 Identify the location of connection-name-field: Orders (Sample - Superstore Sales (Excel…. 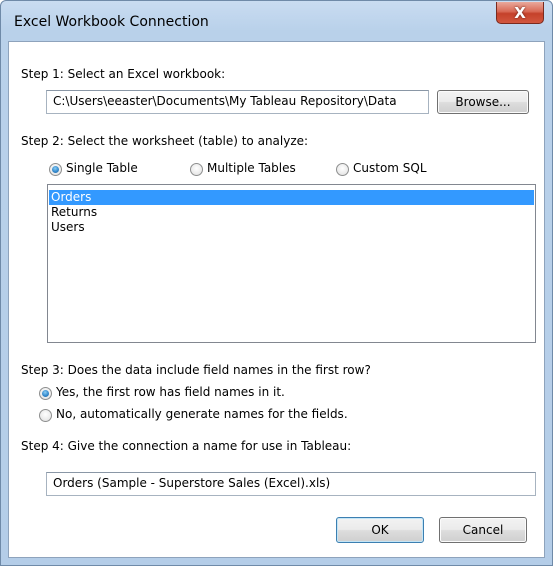
(291, 484).